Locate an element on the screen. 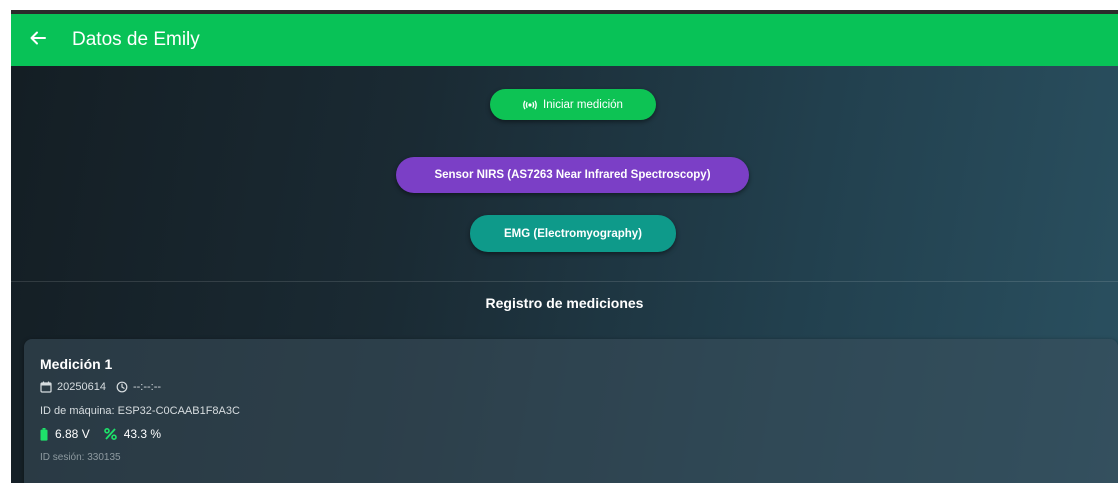  emg-button: EMG (Electromyography) is located at coordinates (573, 233).